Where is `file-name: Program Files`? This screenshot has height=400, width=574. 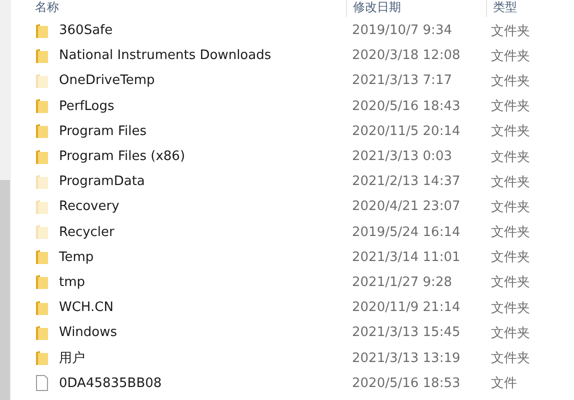 file-name: Program Files is located at coordinates (103, 131).